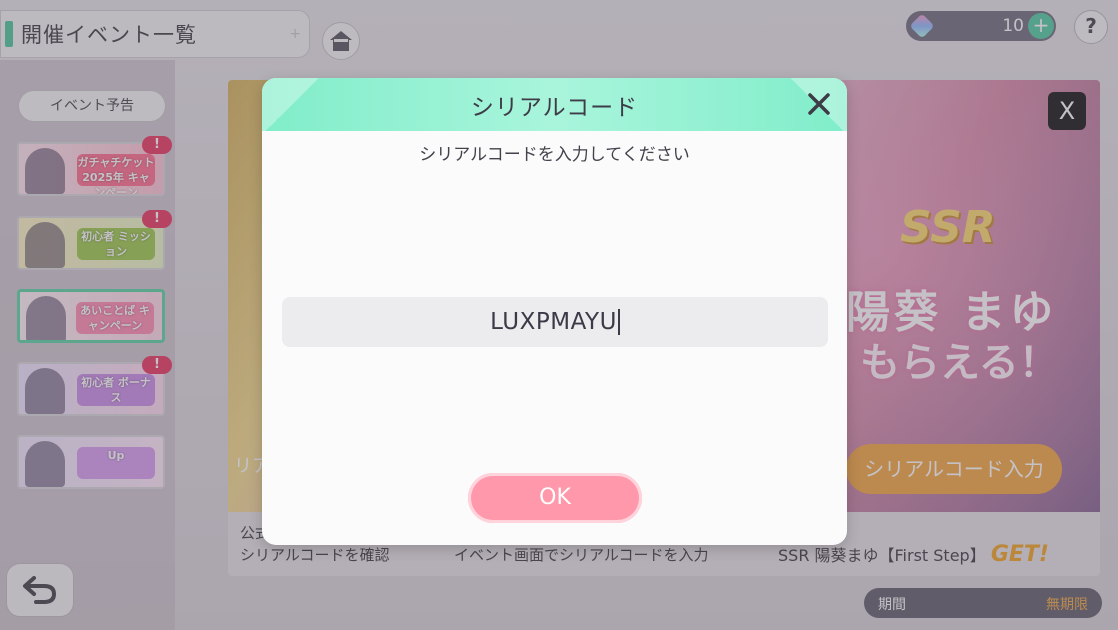 This screenshot has width=1118, height=630. What do you see at coordinates (618, 322) in the screenshot?
I see `text-caret` at bounding box center [618, 322].